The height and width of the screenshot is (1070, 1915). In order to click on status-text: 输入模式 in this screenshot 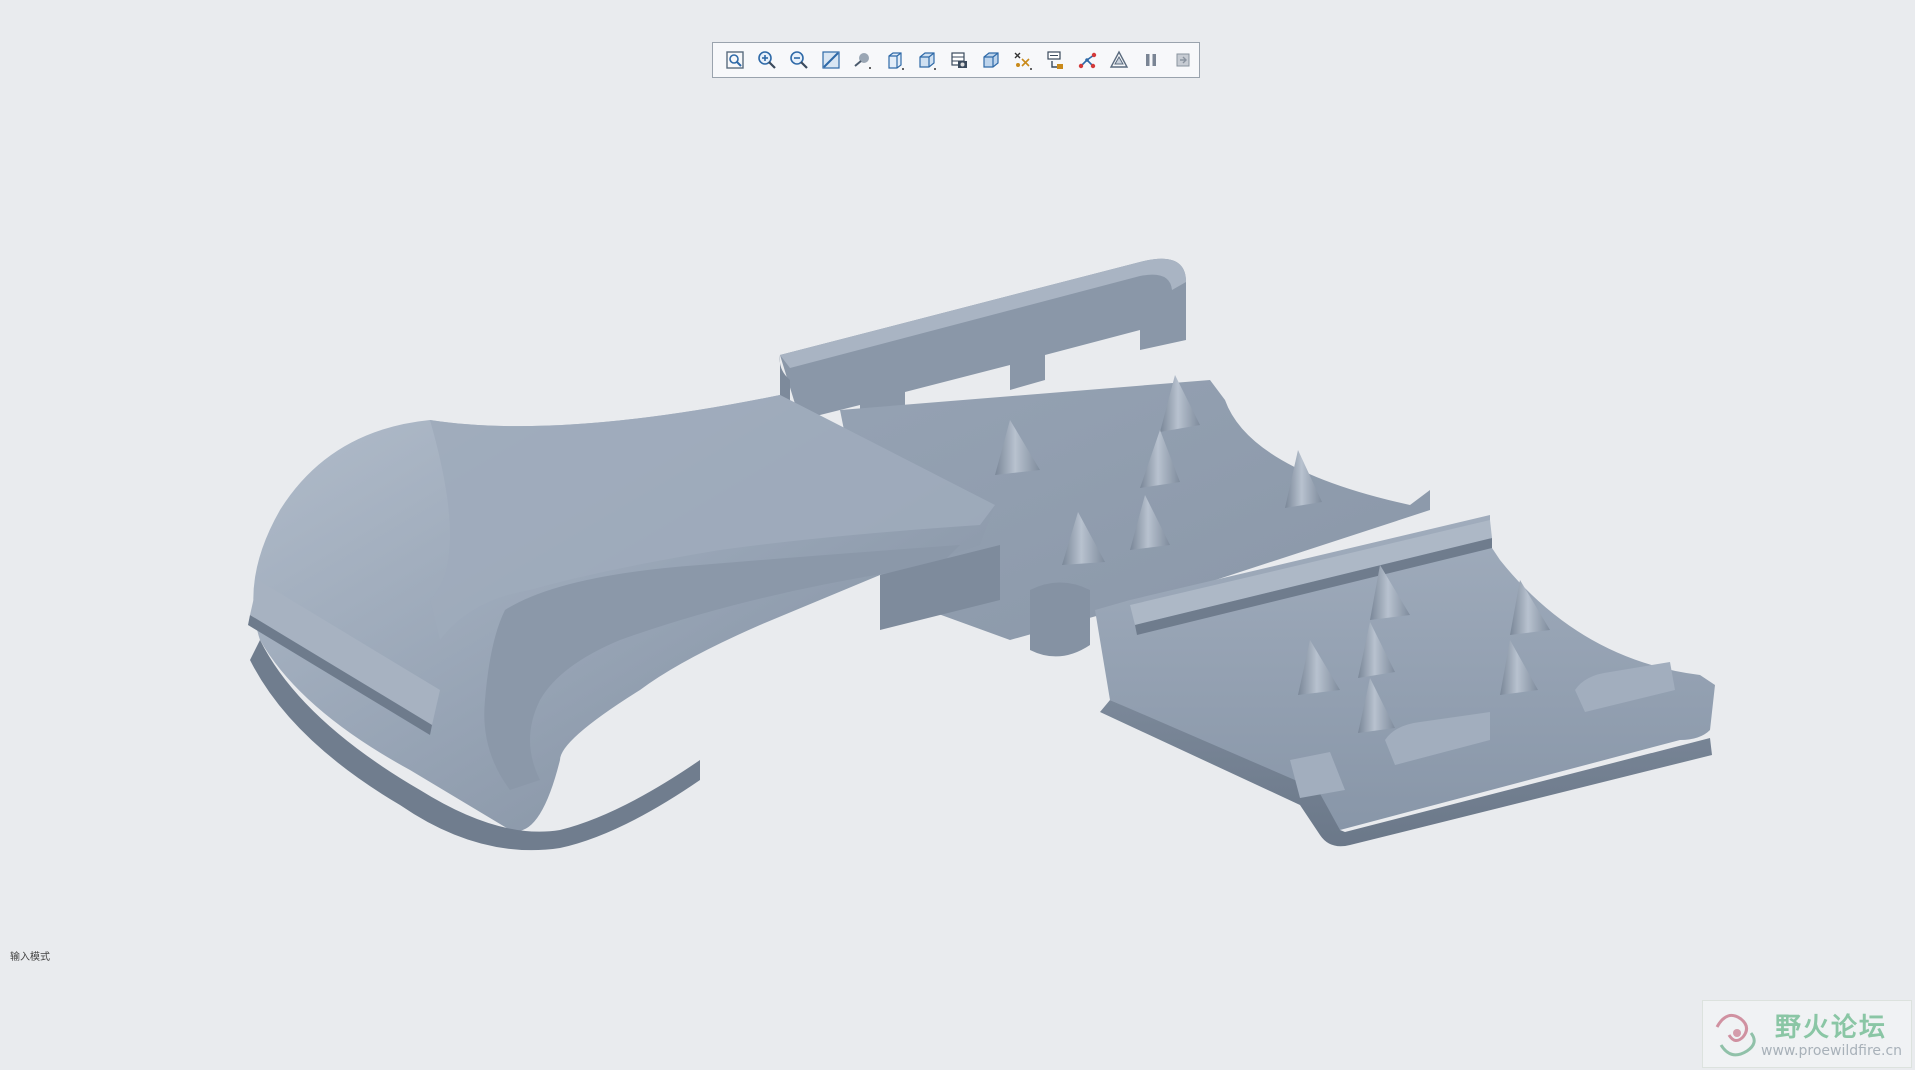, I will do `click(30, 957)`.